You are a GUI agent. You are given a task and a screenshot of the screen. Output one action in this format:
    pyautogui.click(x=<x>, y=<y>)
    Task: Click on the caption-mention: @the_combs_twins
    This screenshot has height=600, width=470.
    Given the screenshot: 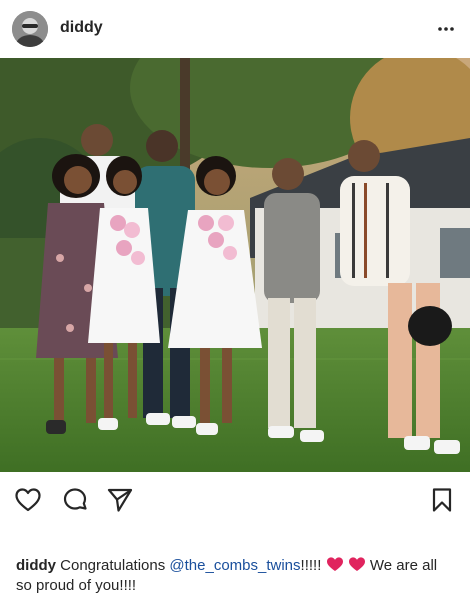 What is the action you would take?
    pyautogui.click(x=234, y=565)
    